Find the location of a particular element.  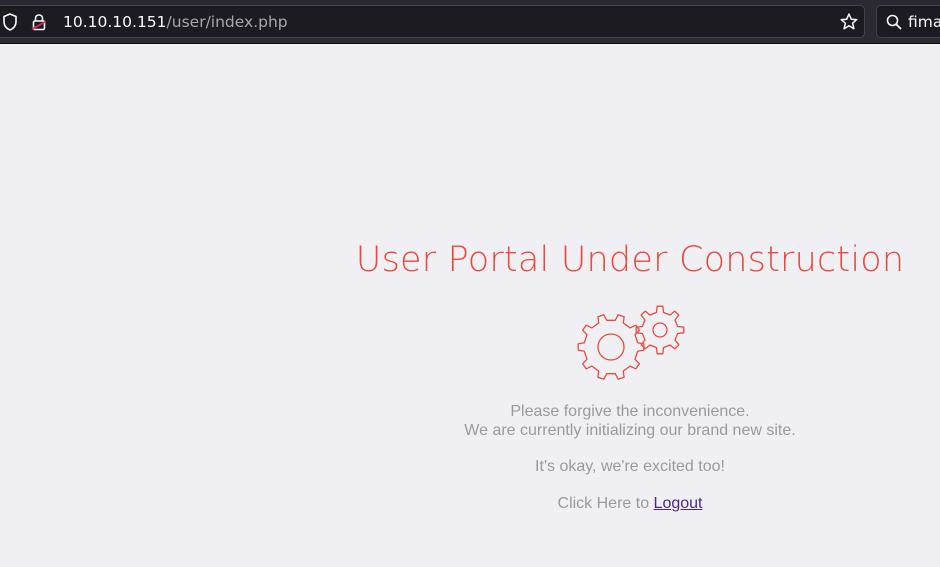

search-bar: fima is located at coordinates (908, 21).